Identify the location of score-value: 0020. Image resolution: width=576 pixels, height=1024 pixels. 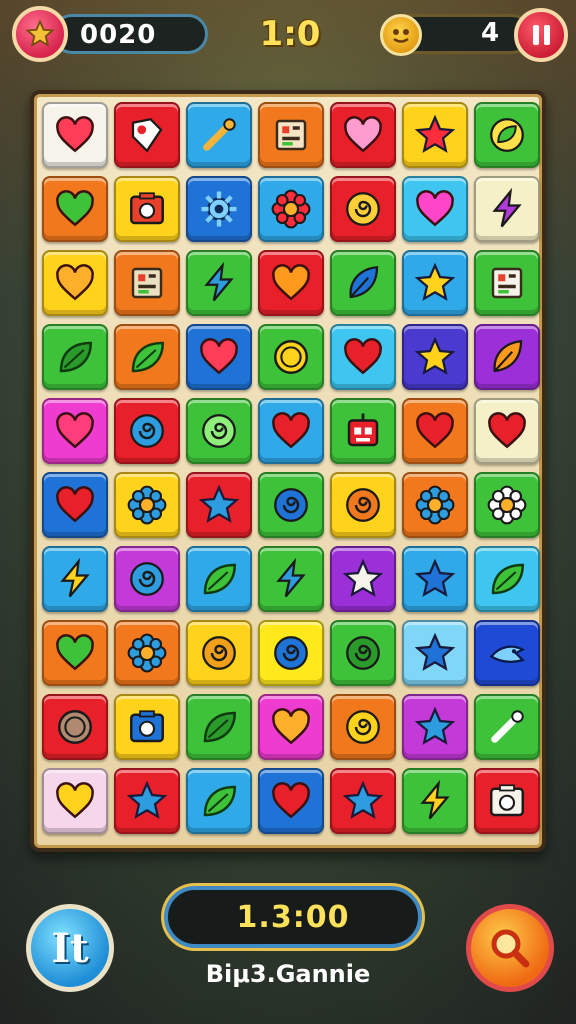
(118, 35).